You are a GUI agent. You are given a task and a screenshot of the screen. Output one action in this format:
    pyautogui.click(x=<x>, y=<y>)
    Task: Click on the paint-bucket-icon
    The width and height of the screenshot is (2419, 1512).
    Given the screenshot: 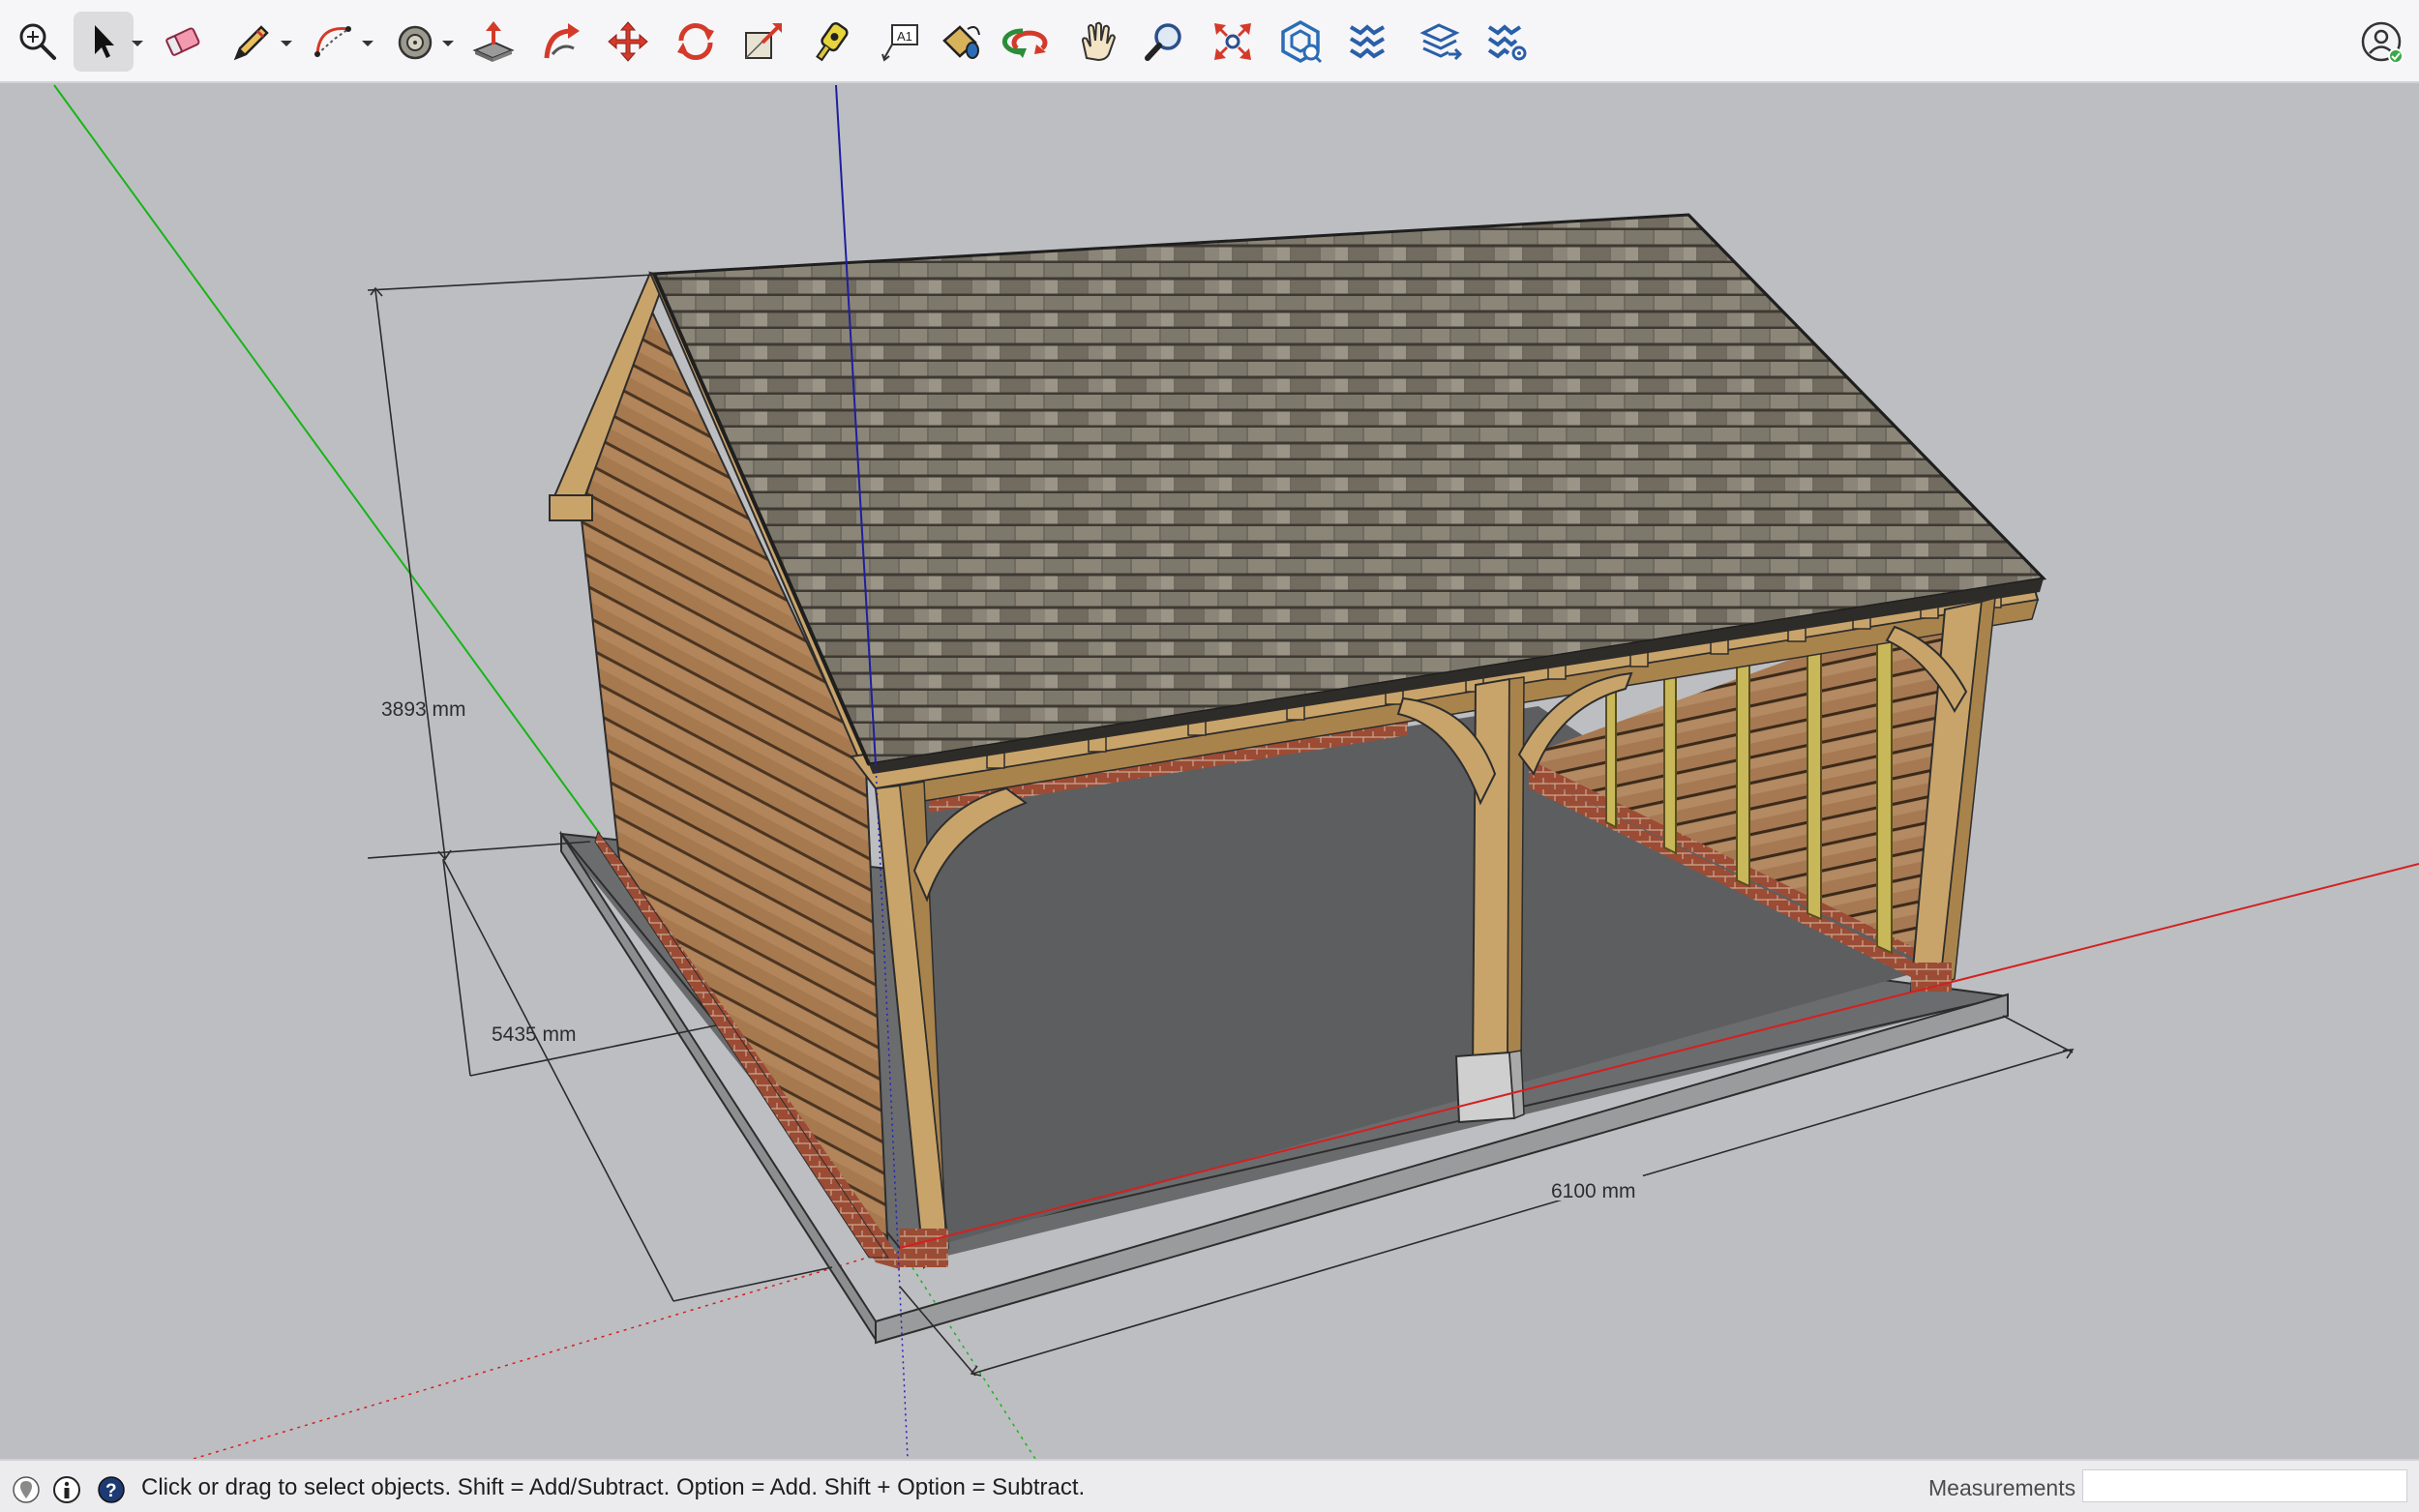 What is the action you would take?
    pyautogui.click(x=961, y=42)
    